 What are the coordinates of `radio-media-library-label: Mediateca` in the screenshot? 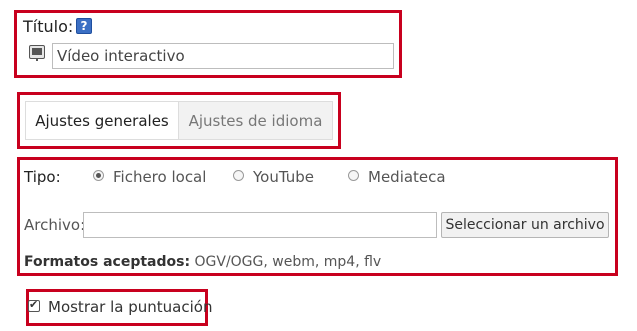 It's located at (407, 177).